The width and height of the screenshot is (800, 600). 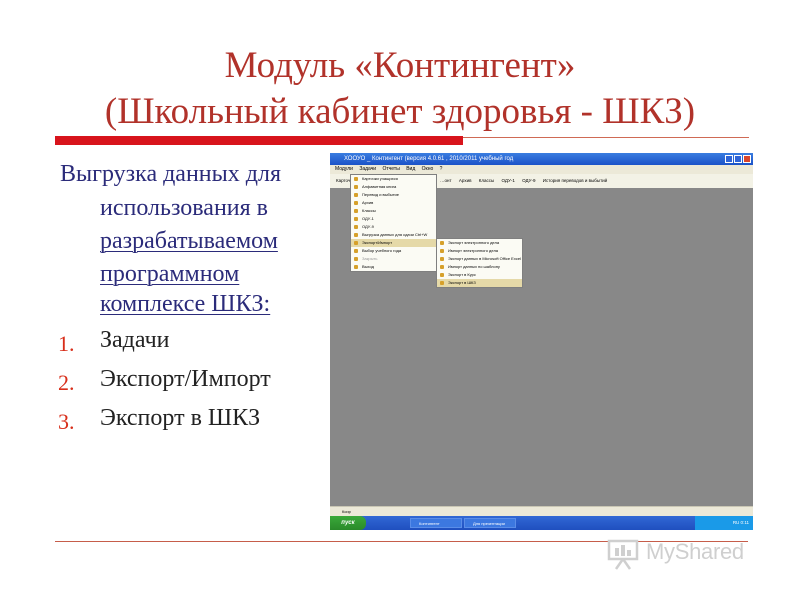 What do you see at coordinates (393, 219) in the screenshot?
I see `menu-item-odu1: ОДУ-1` at bounding box center [393, 219].